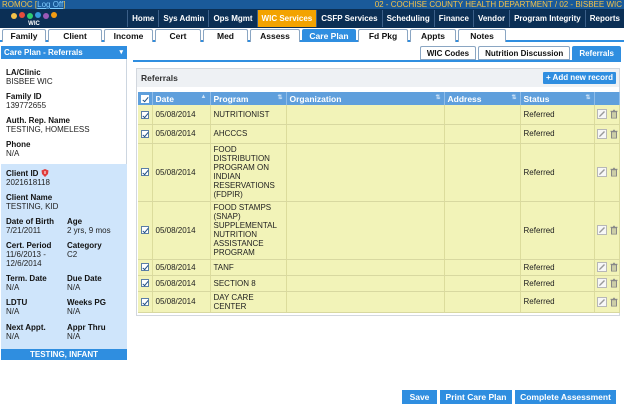  I want to click on tab-appts: Appts, so click(433, 35).